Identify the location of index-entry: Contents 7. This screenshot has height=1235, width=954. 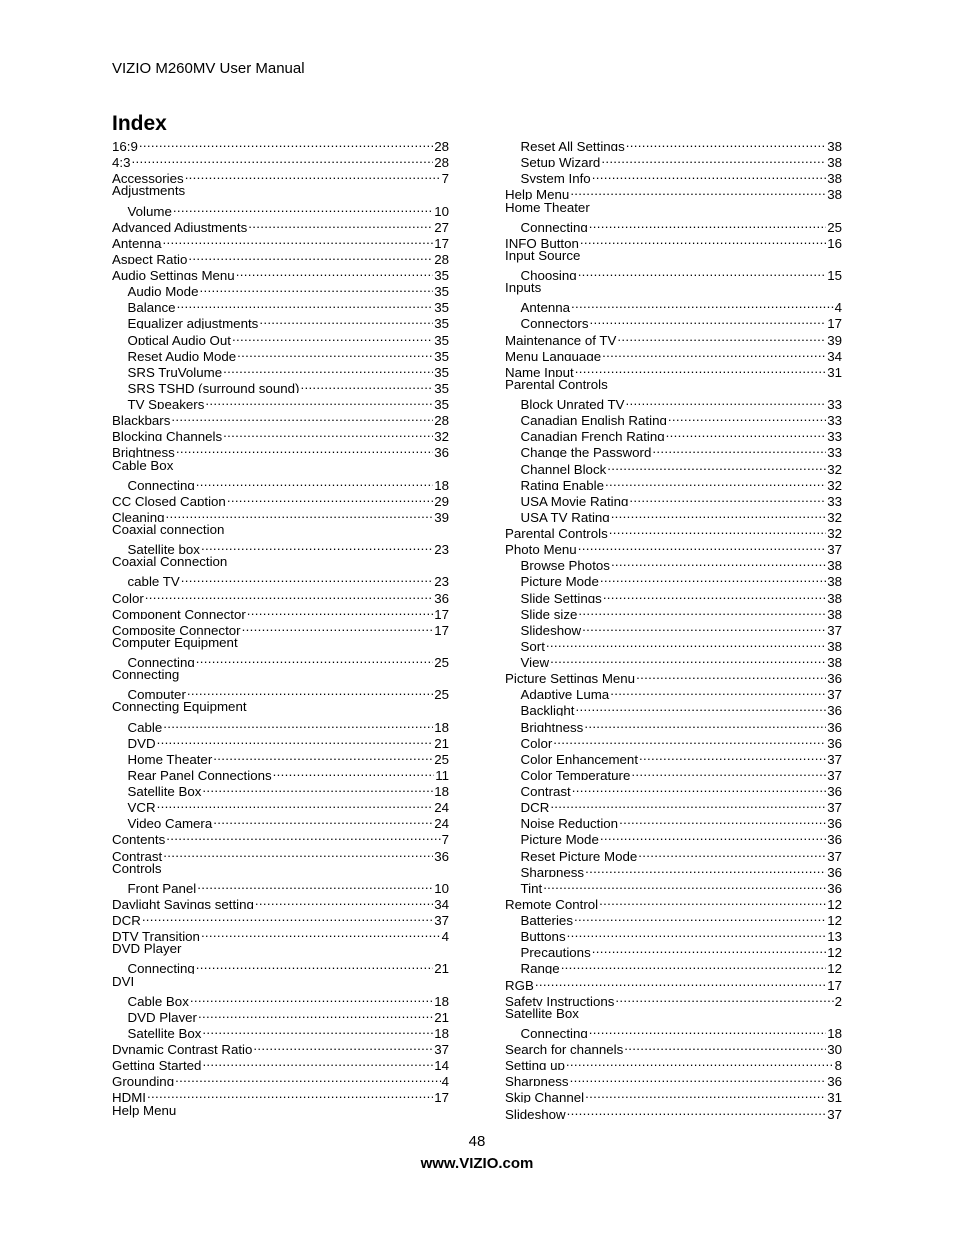
(280, 836).